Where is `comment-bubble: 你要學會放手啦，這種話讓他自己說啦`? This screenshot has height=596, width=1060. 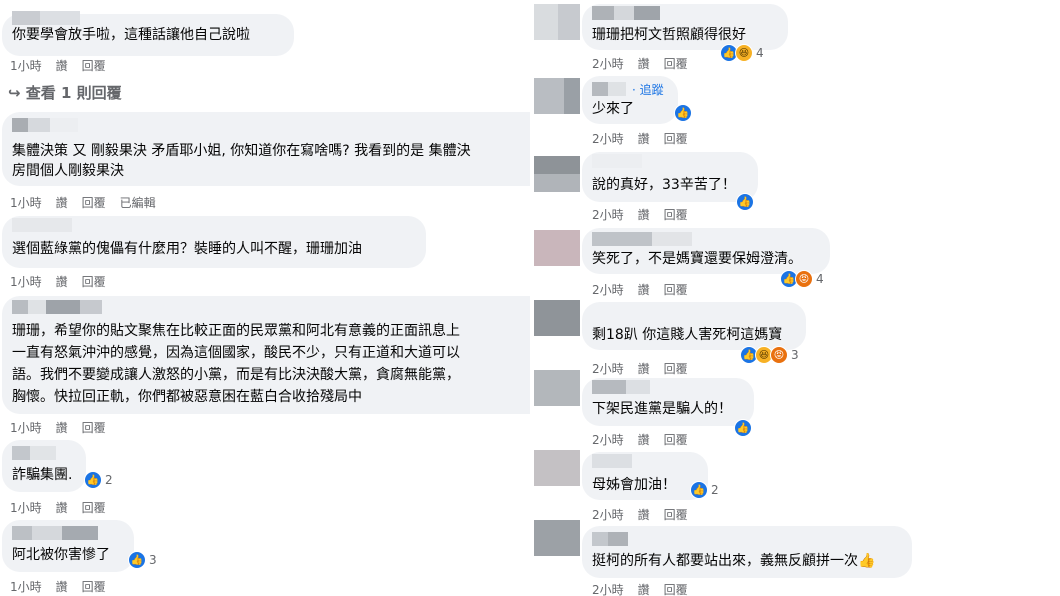
comment-bubble: 你要學會放手啦，這種話讓他自己說啦 is located at coordinates (148, 33).